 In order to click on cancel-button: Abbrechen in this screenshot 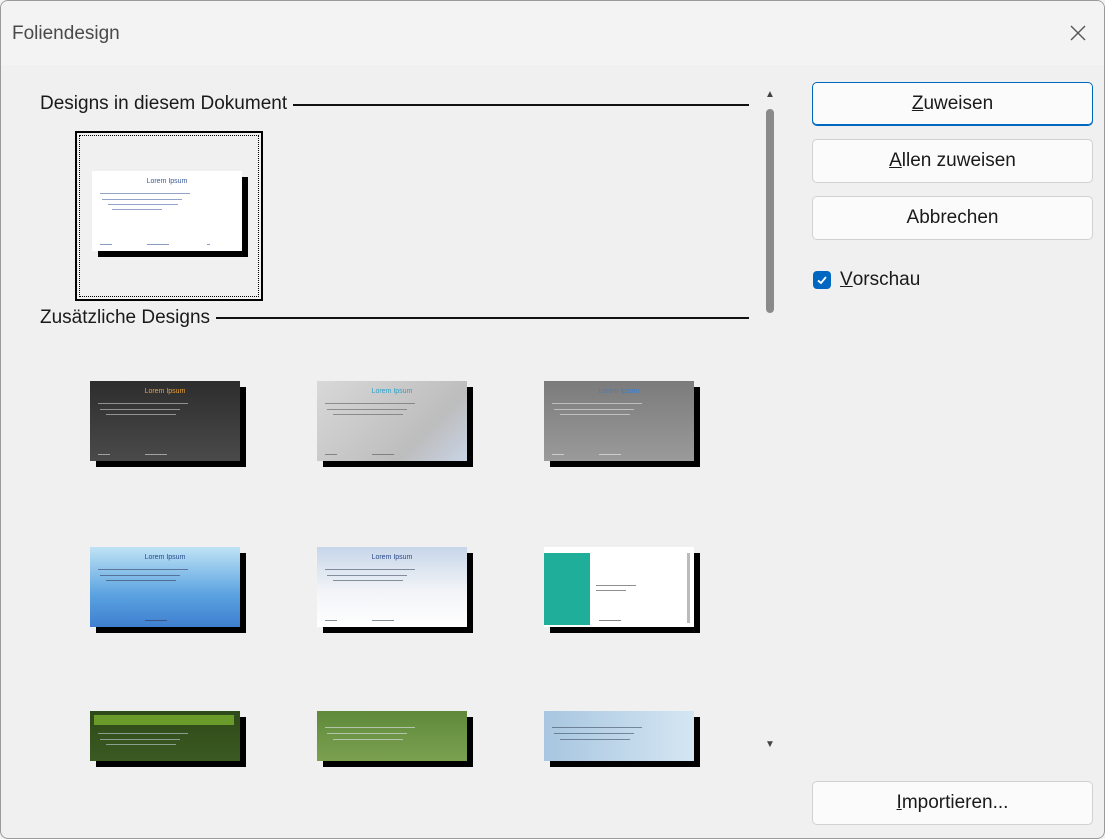, I will do `click(952, 218)`.